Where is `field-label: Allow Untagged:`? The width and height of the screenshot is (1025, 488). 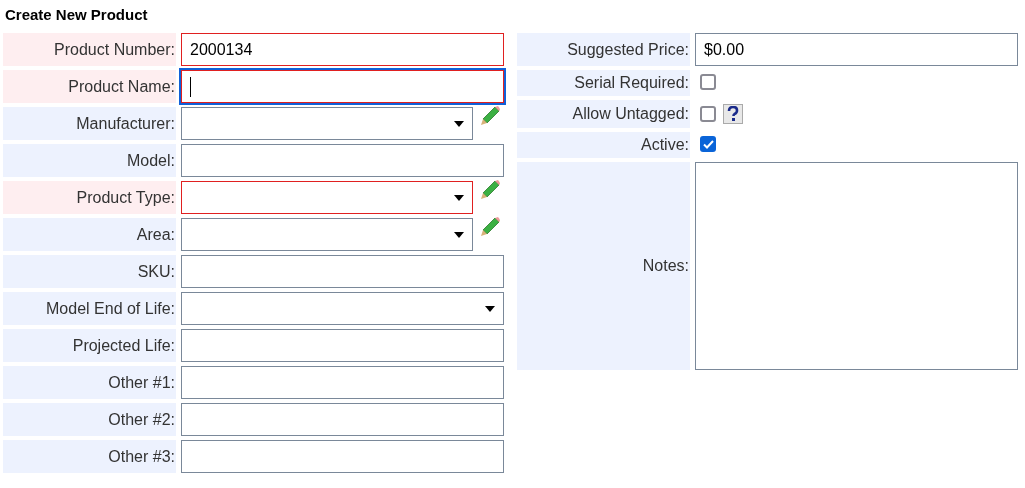 field-label: Allow Untagged: is located at coordinates (603, 114).